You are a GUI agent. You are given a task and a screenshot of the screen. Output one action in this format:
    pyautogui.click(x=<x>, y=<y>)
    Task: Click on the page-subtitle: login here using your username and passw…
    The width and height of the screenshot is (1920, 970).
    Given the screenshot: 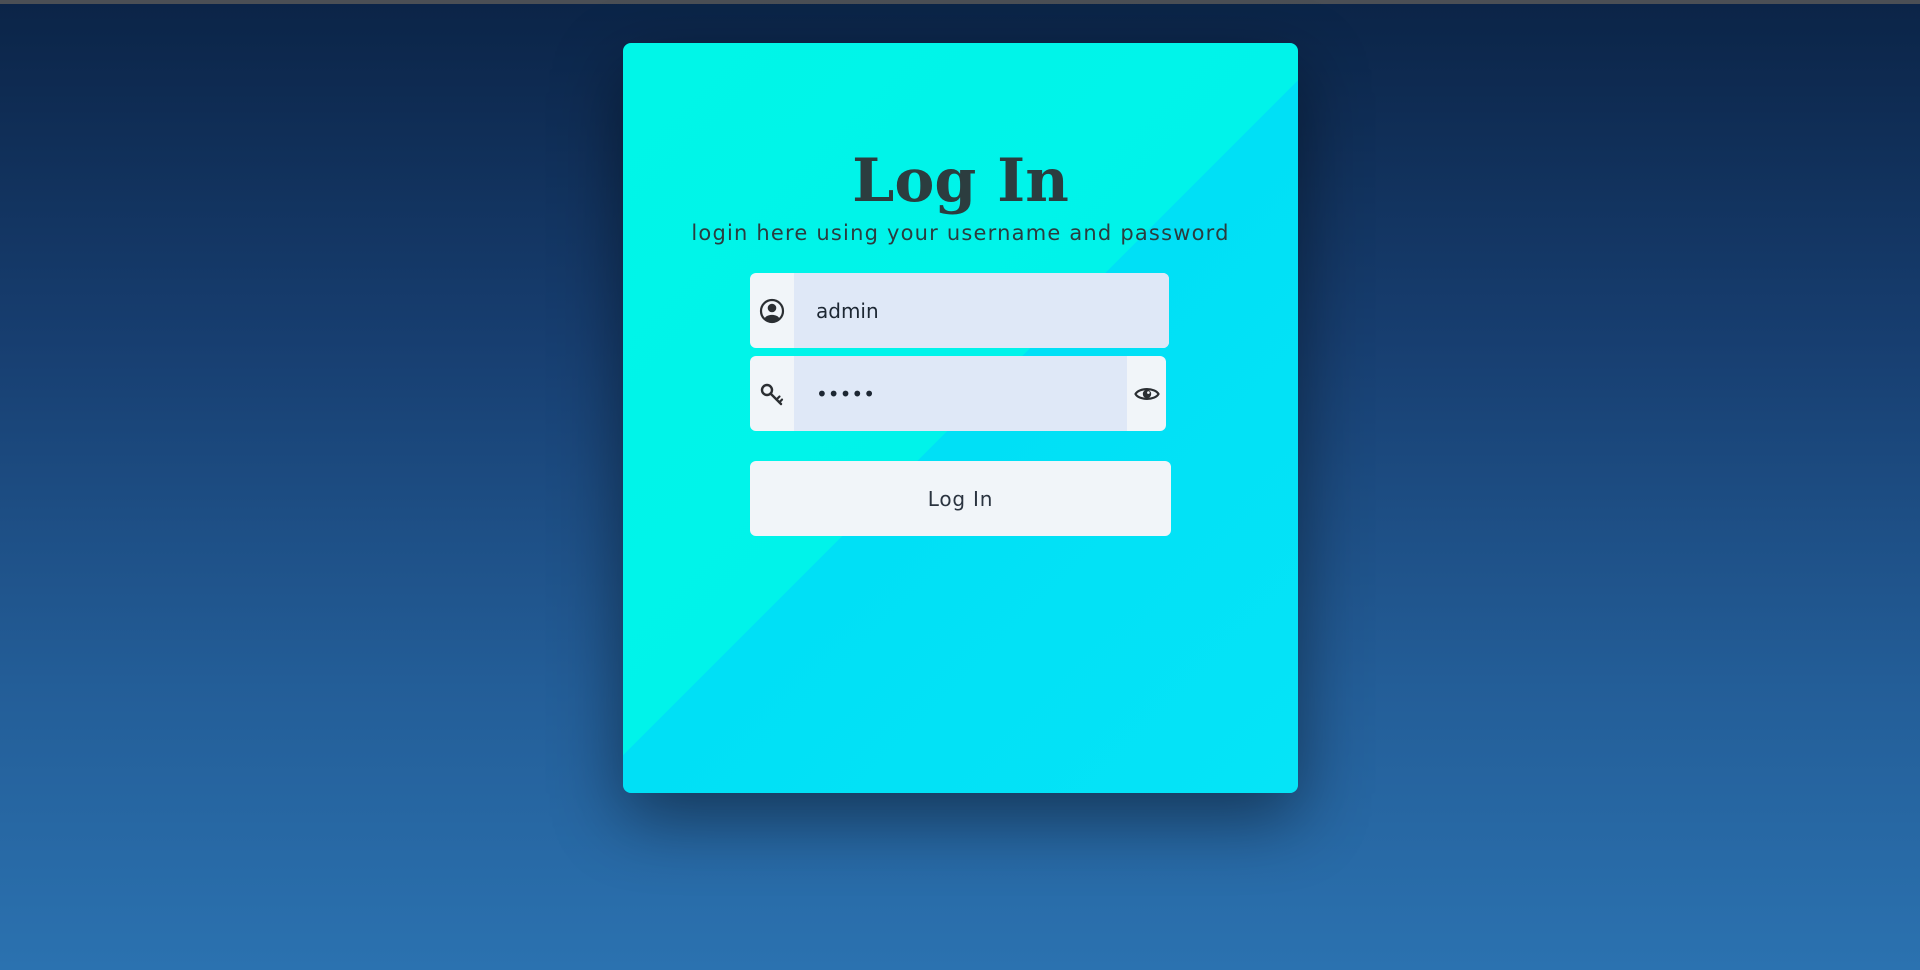 What is the action you would take?
    pyautogui.click(x=960, y=233)
    